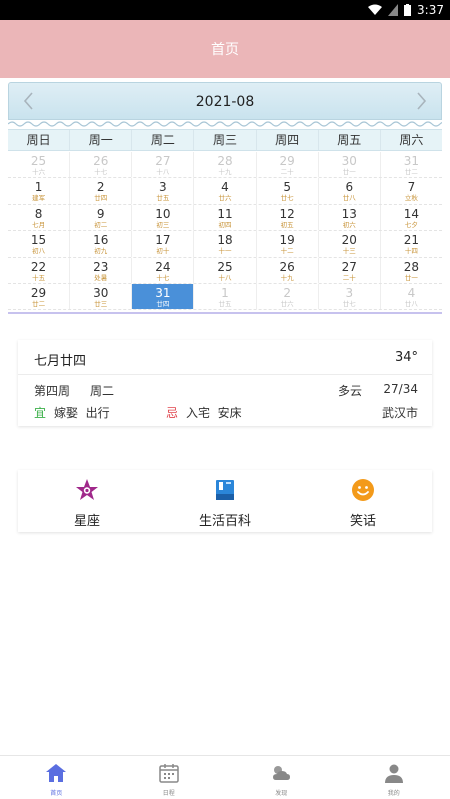 The image size is (450, 799). I want to click on day-number: 20, so click(349, 240).